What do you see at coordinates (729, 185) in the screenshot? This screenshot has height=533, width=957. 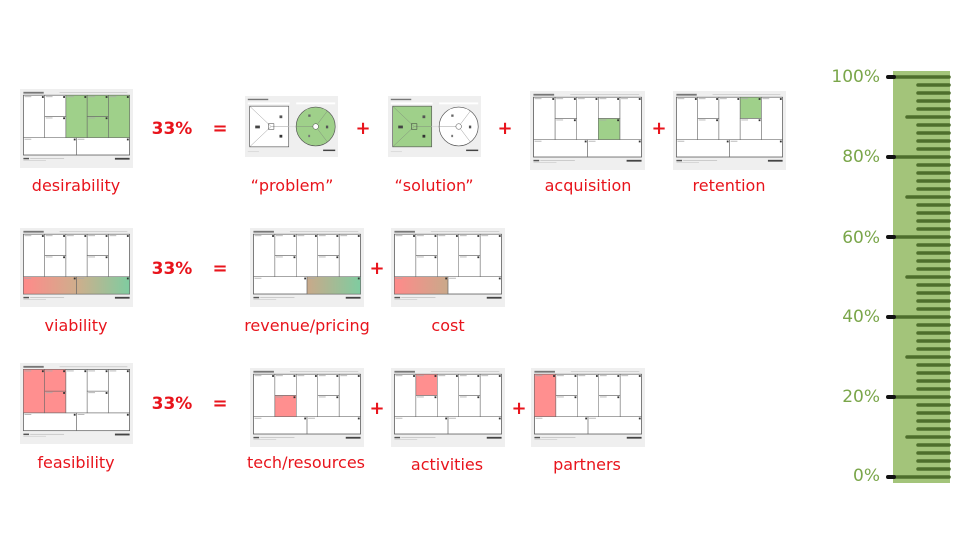 I see `retention-label: retention` at bounding box center [729, 185].